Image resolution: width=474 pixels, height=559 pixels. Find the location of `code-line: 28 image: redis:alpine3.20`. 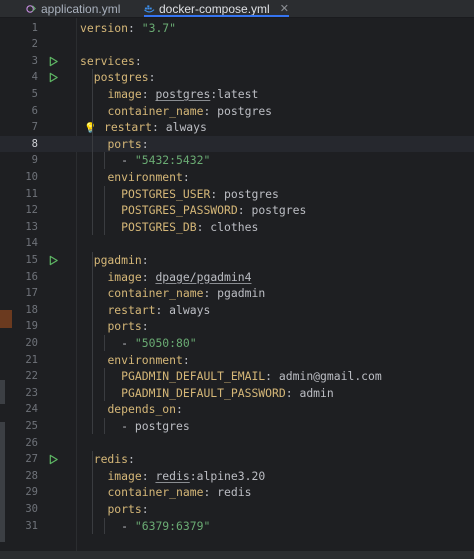

code-line: 28 image: redis:alpine3.20 is located at coordinates (237, 476).